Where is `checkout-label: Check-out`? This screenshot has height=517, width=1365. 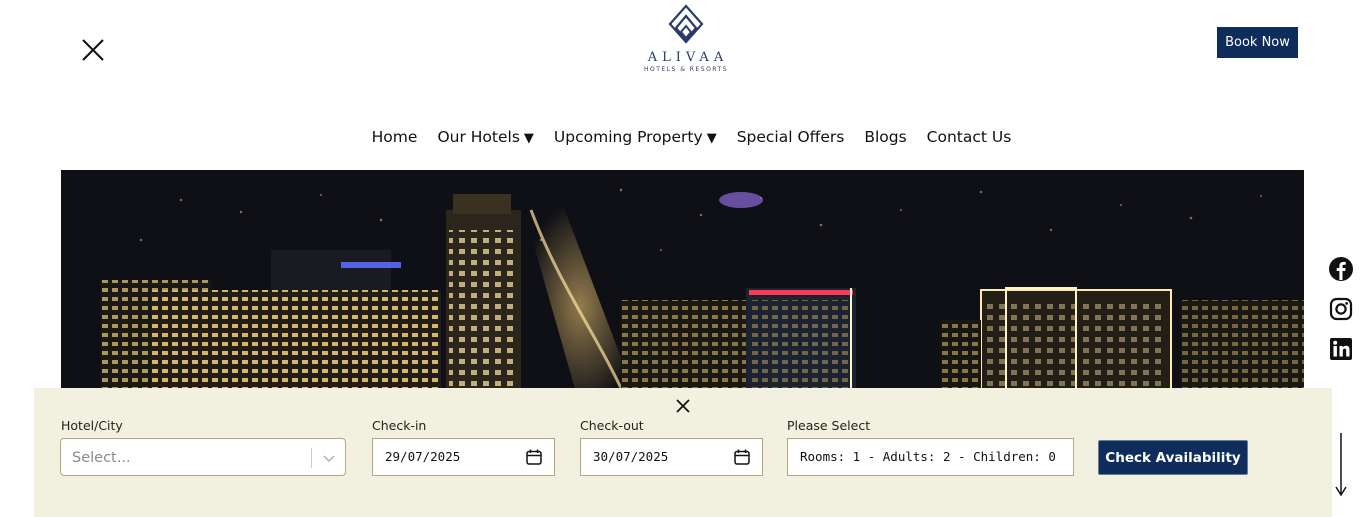
checkout-label: Check-out is located at coordinates (612, 425).